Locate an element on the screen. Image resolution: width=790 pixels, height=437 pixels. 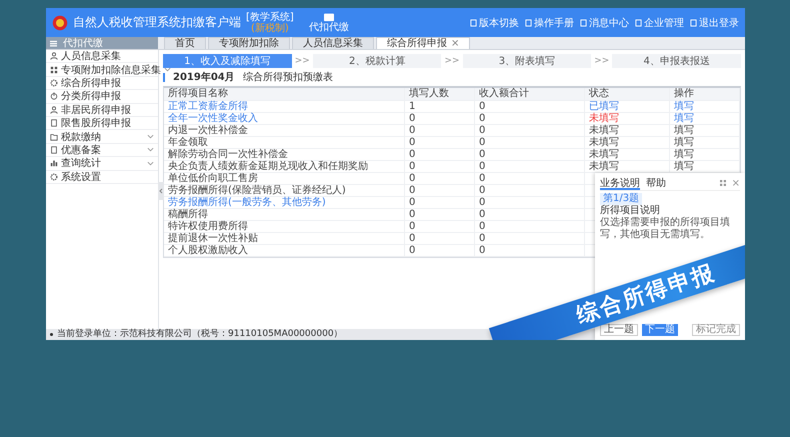
emblem-icon is located at coordinates (60, 22).